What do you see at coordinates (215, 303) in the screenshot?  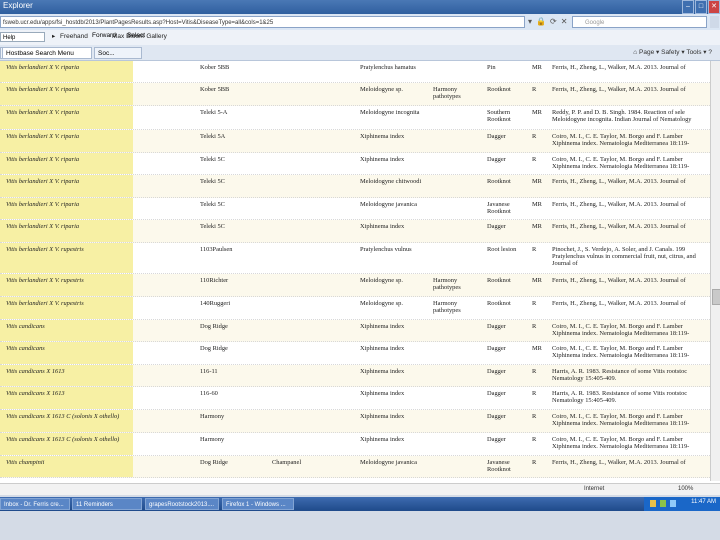 I see `rootstock-cell: 140Ruggeri` at bounding box center [215, 303].